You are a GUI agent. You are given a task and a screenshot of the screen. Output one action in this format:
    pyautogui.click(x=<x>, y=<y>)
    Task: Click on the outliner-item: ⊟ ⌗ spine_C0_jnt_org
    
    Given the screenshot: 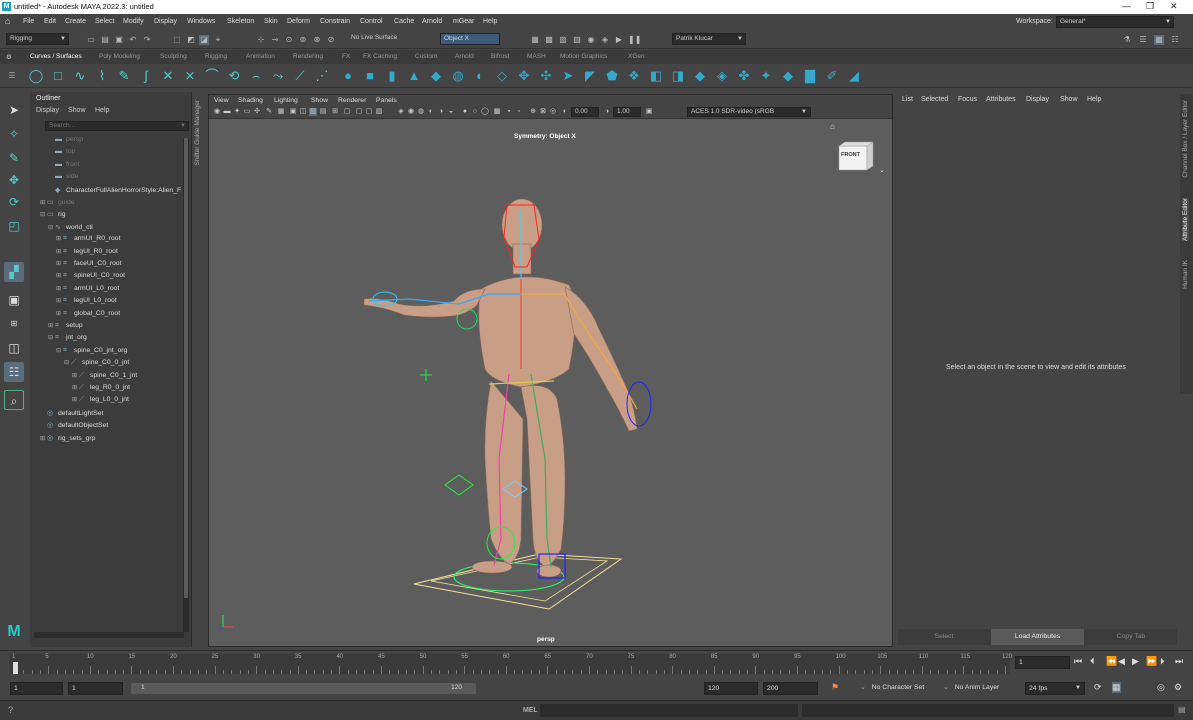 What is the action you would take?
    pyautogui.click(x=91, y=351)
    